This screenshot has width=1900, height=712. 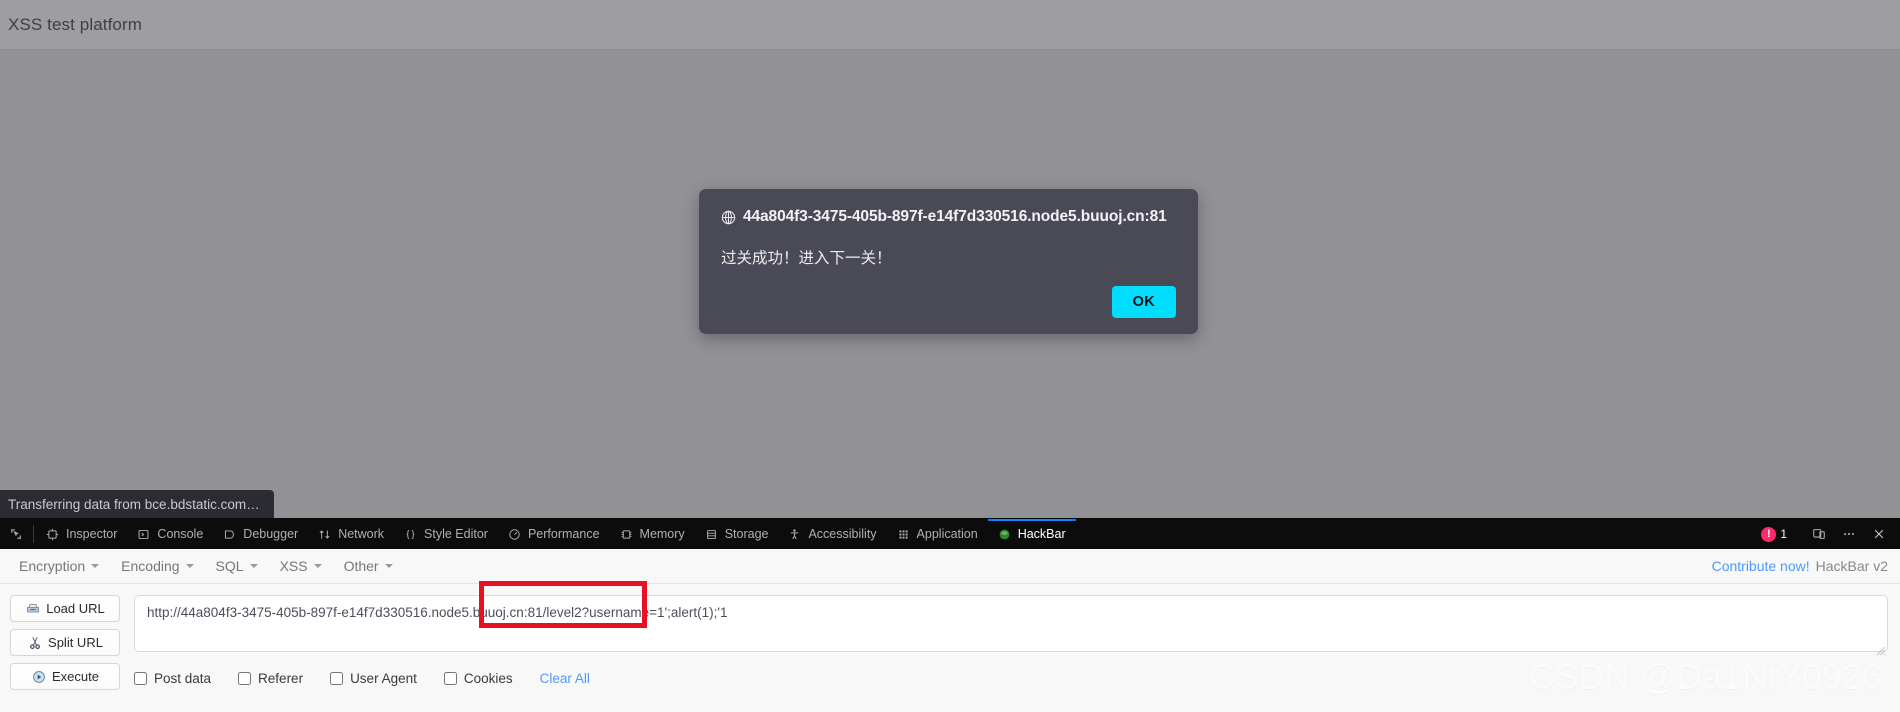 I want to click on post-data-checkbox-input, so click(x=140, y=678).